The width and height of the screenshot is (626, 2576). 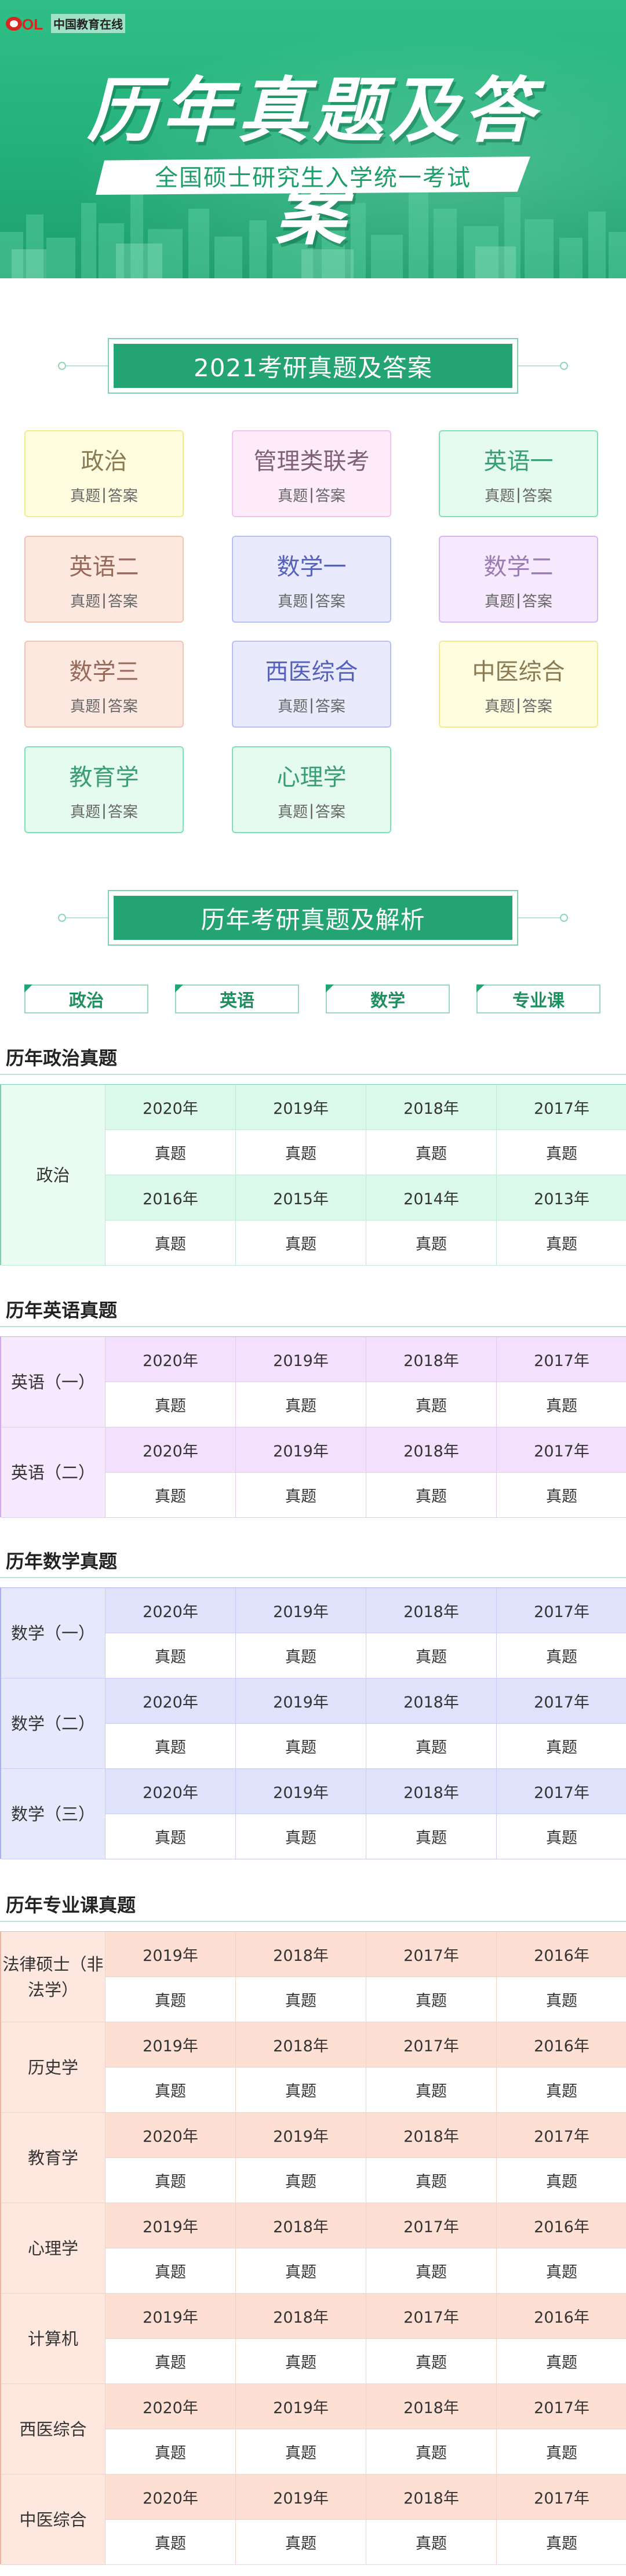 I want to click on subject-card: 政治 真题 | 答案, so click(x=104, y=473).